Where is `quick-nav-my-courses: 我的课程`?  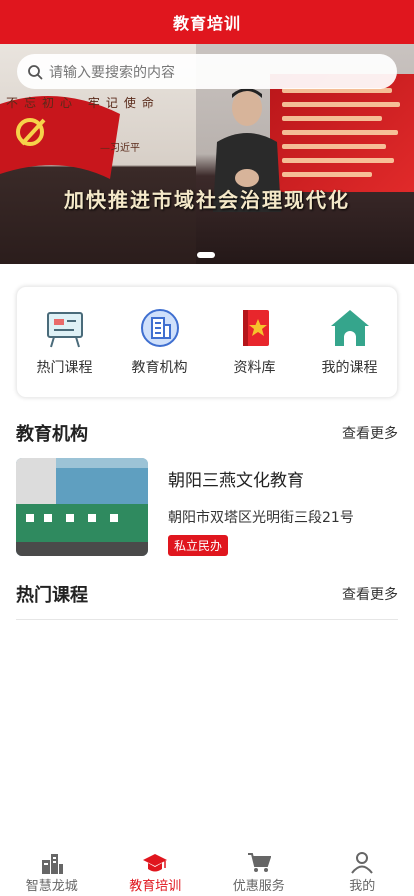 quick-nav-my-courses: 我的课程 is located at coordinates (350, 342).